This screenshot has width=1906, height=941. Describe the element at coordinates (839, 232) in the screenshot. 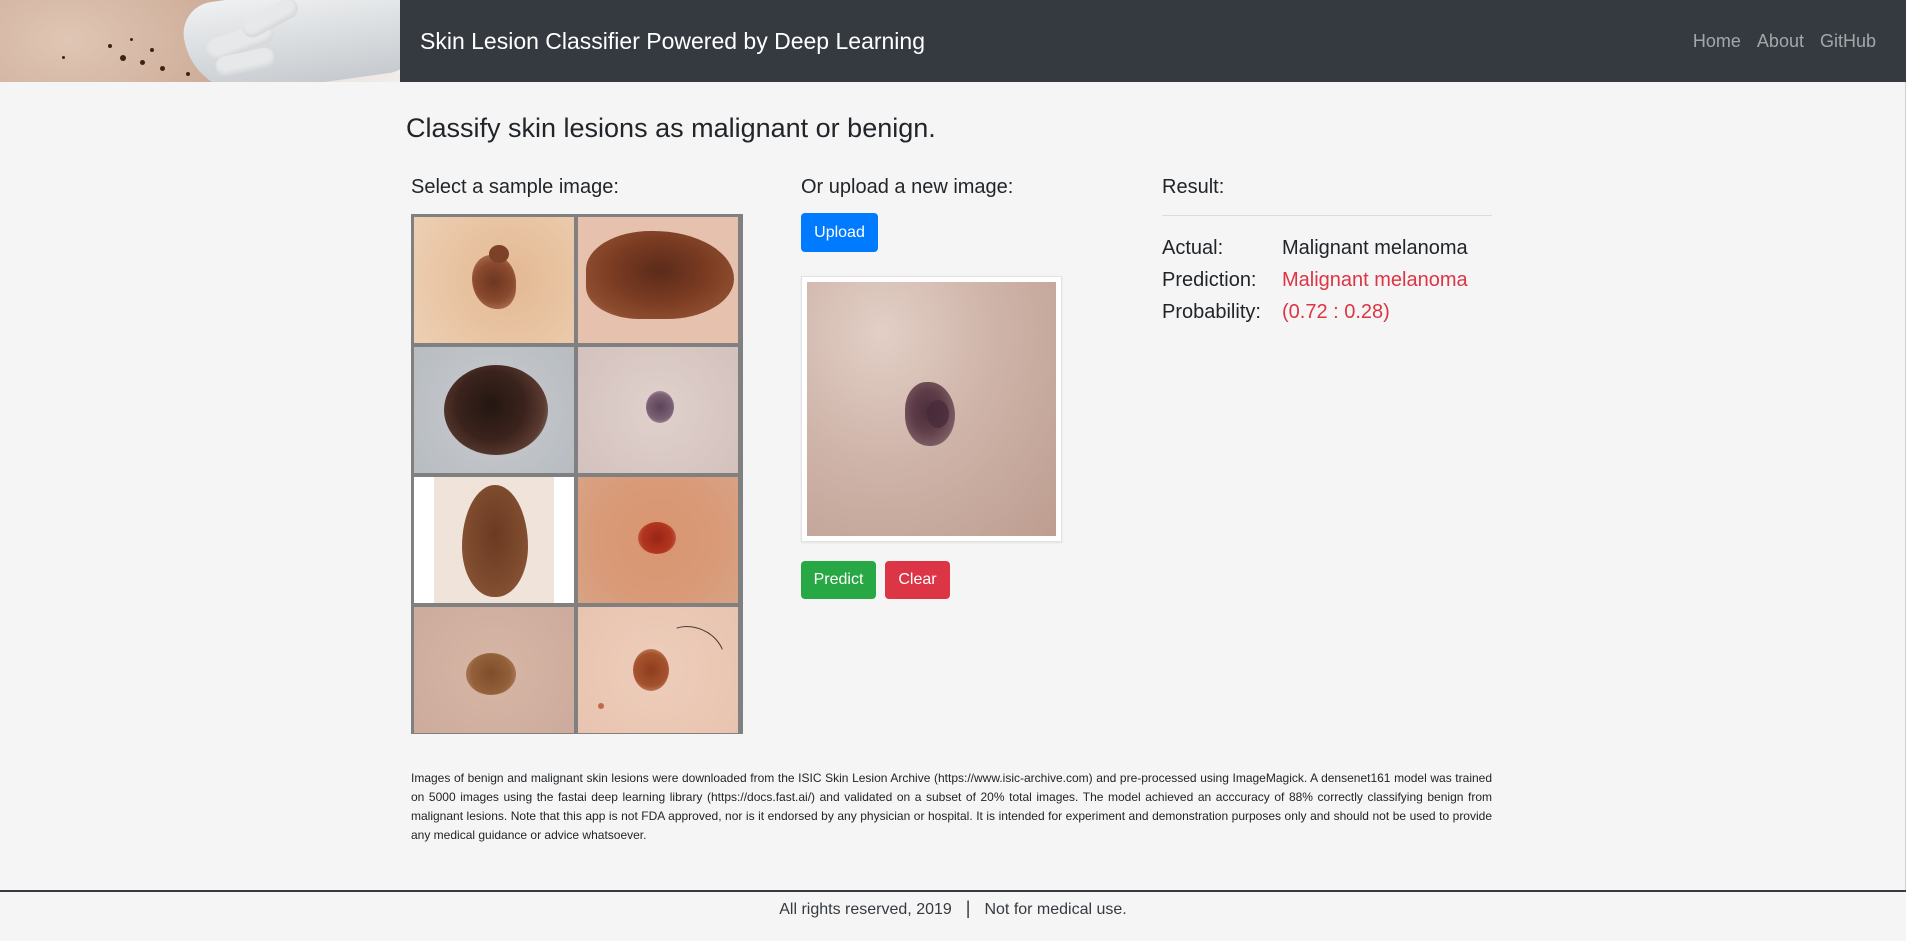

I see `upload-button: Upload` at that location.